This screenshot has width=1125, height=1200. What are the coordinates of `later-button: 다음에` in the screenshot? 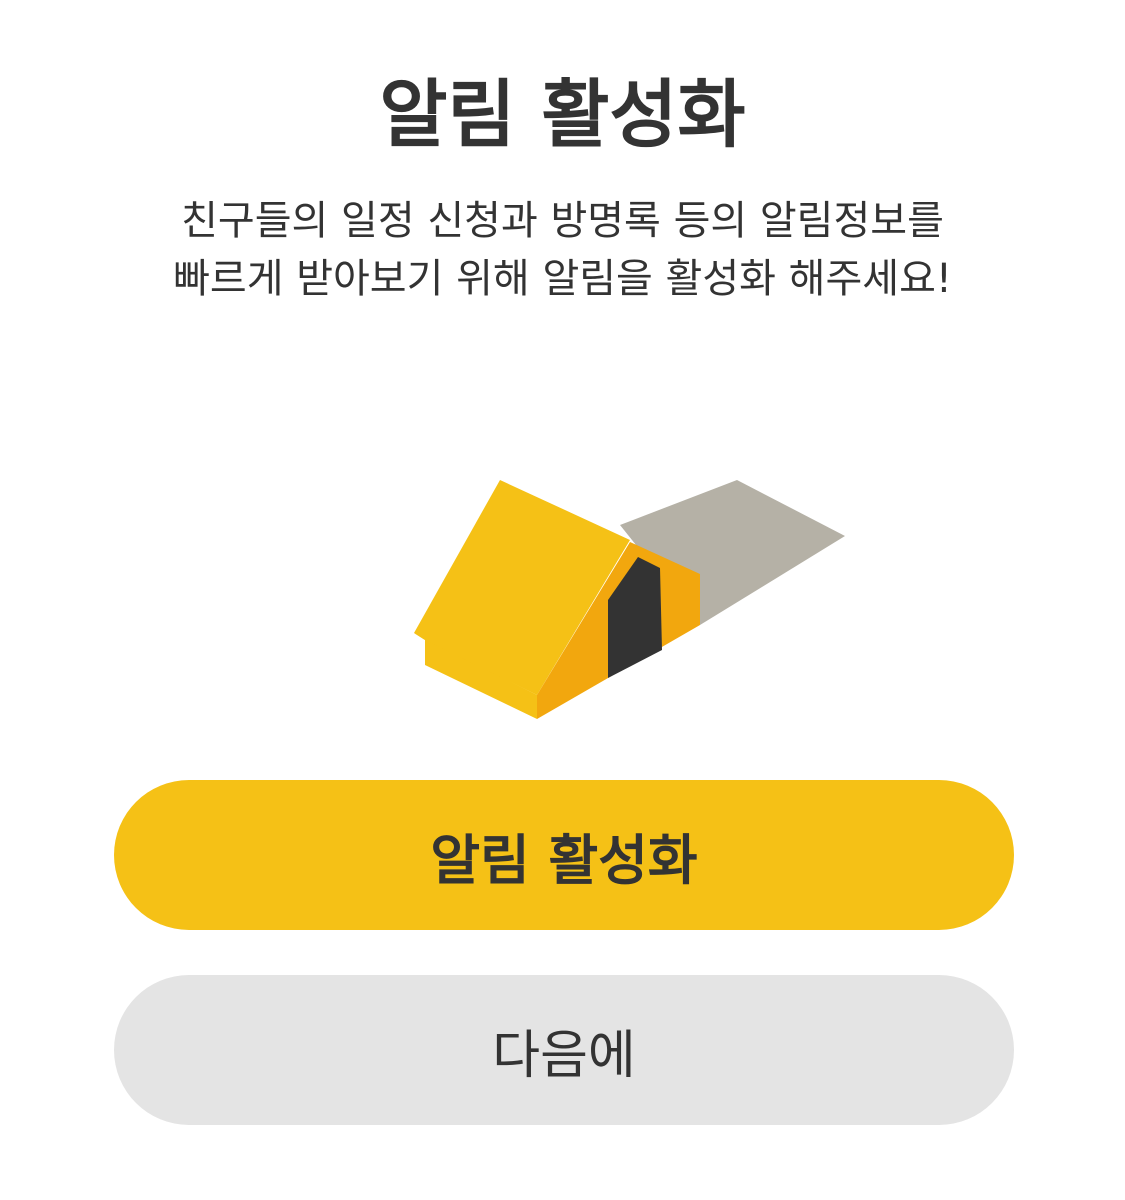 It's located at (564, 1050).